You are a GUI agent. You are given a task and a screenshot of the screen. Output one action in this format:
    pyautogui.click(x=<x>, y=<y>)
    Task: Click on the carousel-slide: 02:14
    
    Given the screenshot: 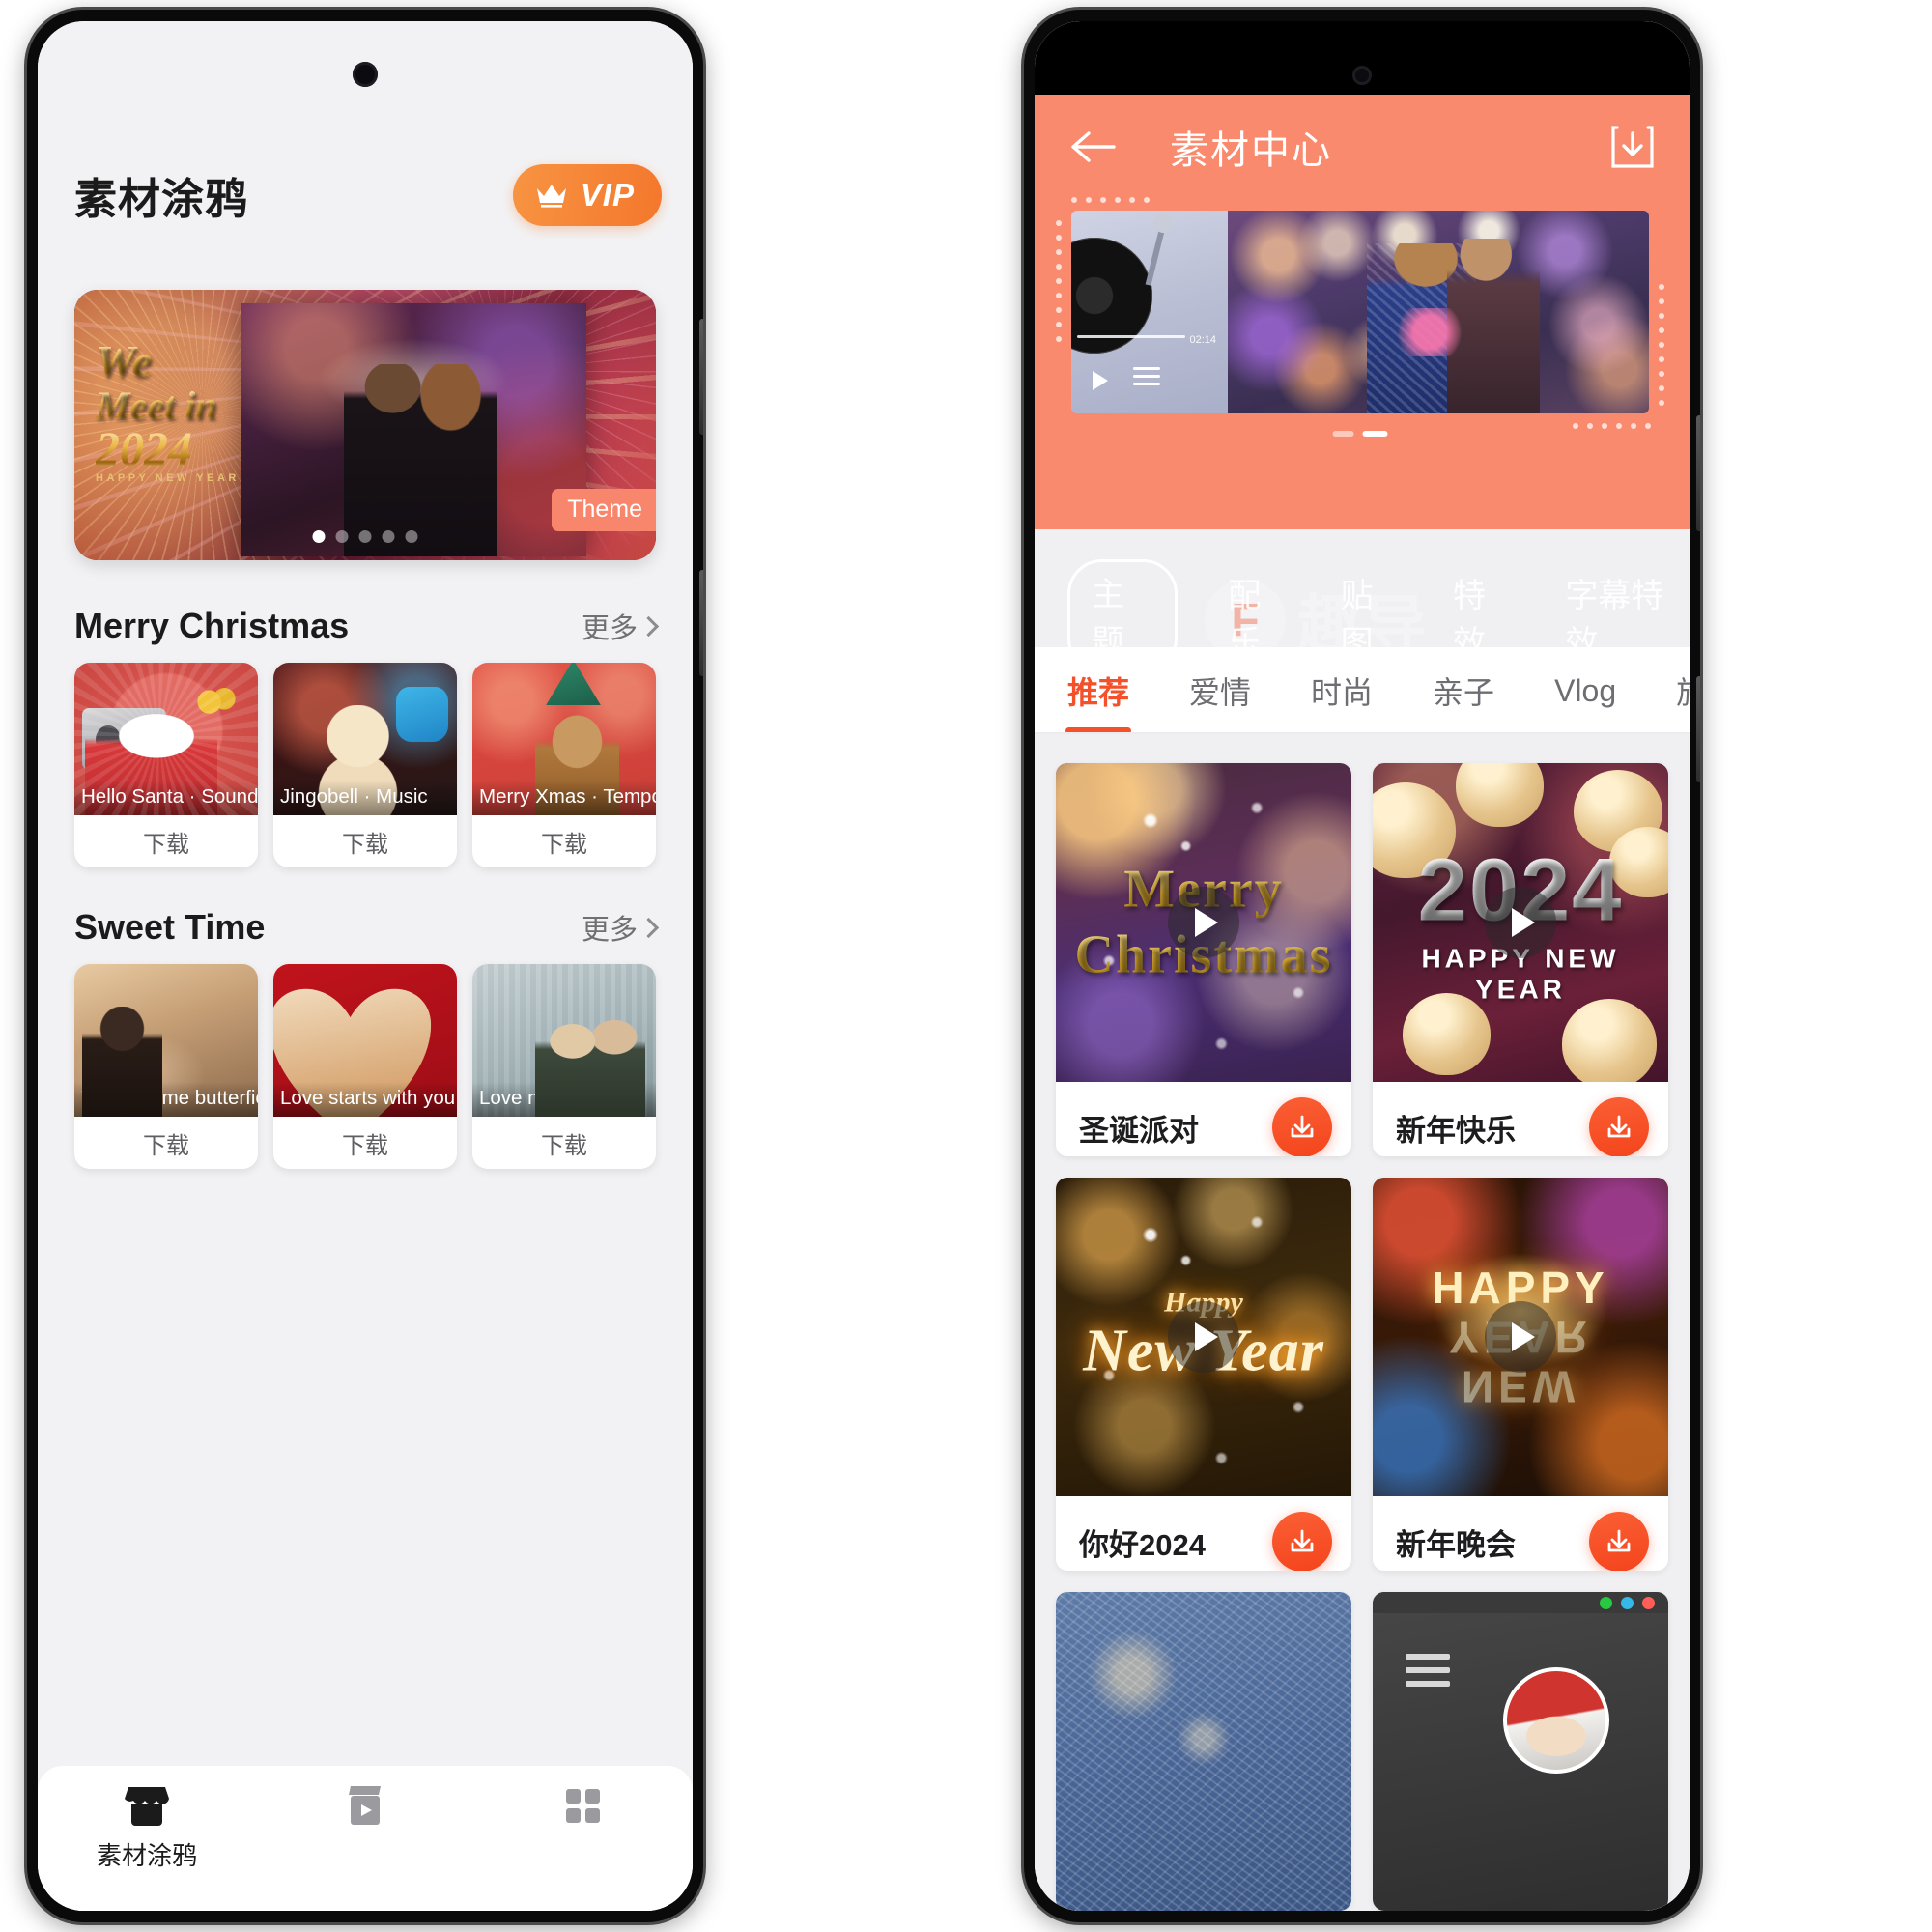 What is the action you would take?
    pyautogui.click(x=1360, y=312)
    